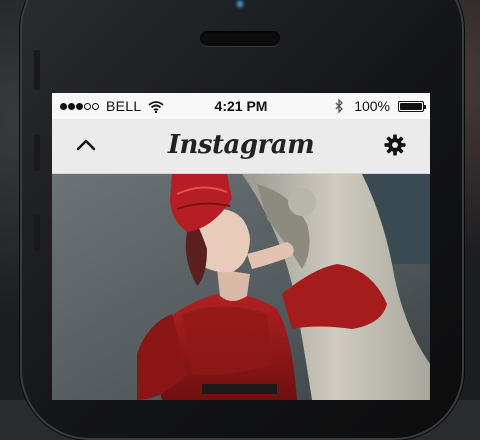  Describe the element at coordinates (339, 106) in the screenshot. I see `bluetooth-icon` at that location.